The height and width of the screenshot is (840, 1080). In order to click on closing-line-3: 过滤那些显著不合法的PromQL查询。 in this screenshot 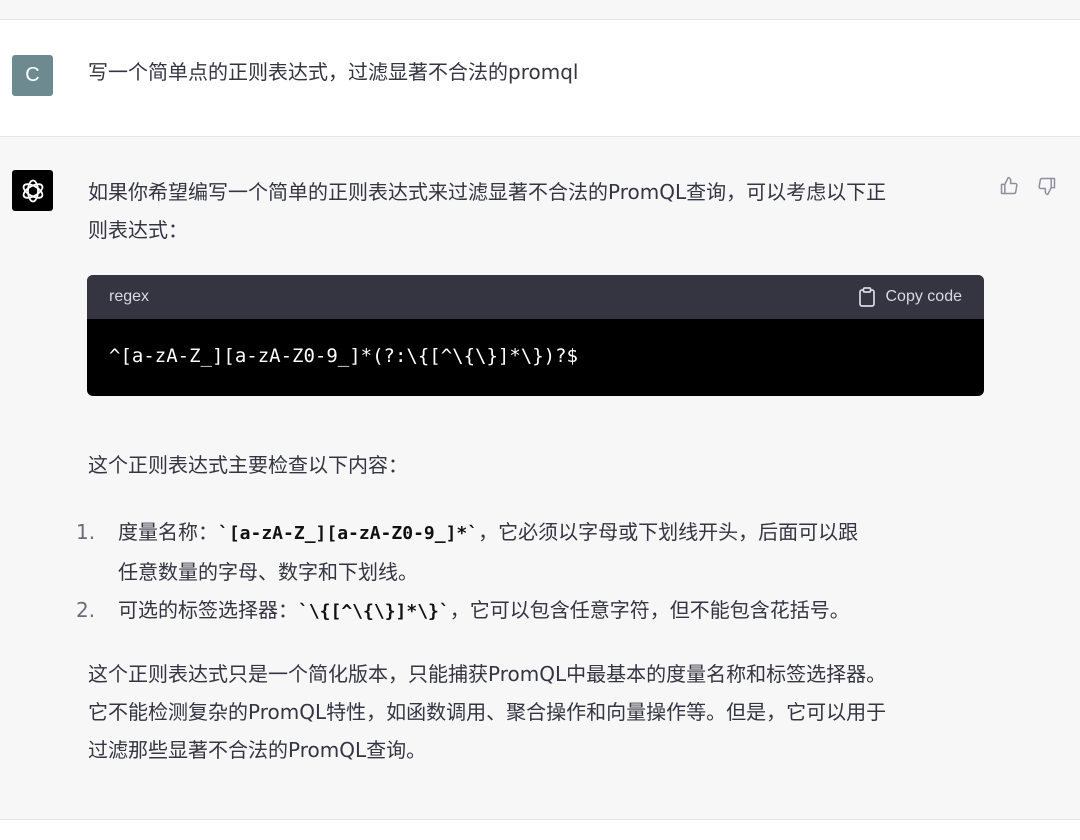, I will do `click(257, 750)`.